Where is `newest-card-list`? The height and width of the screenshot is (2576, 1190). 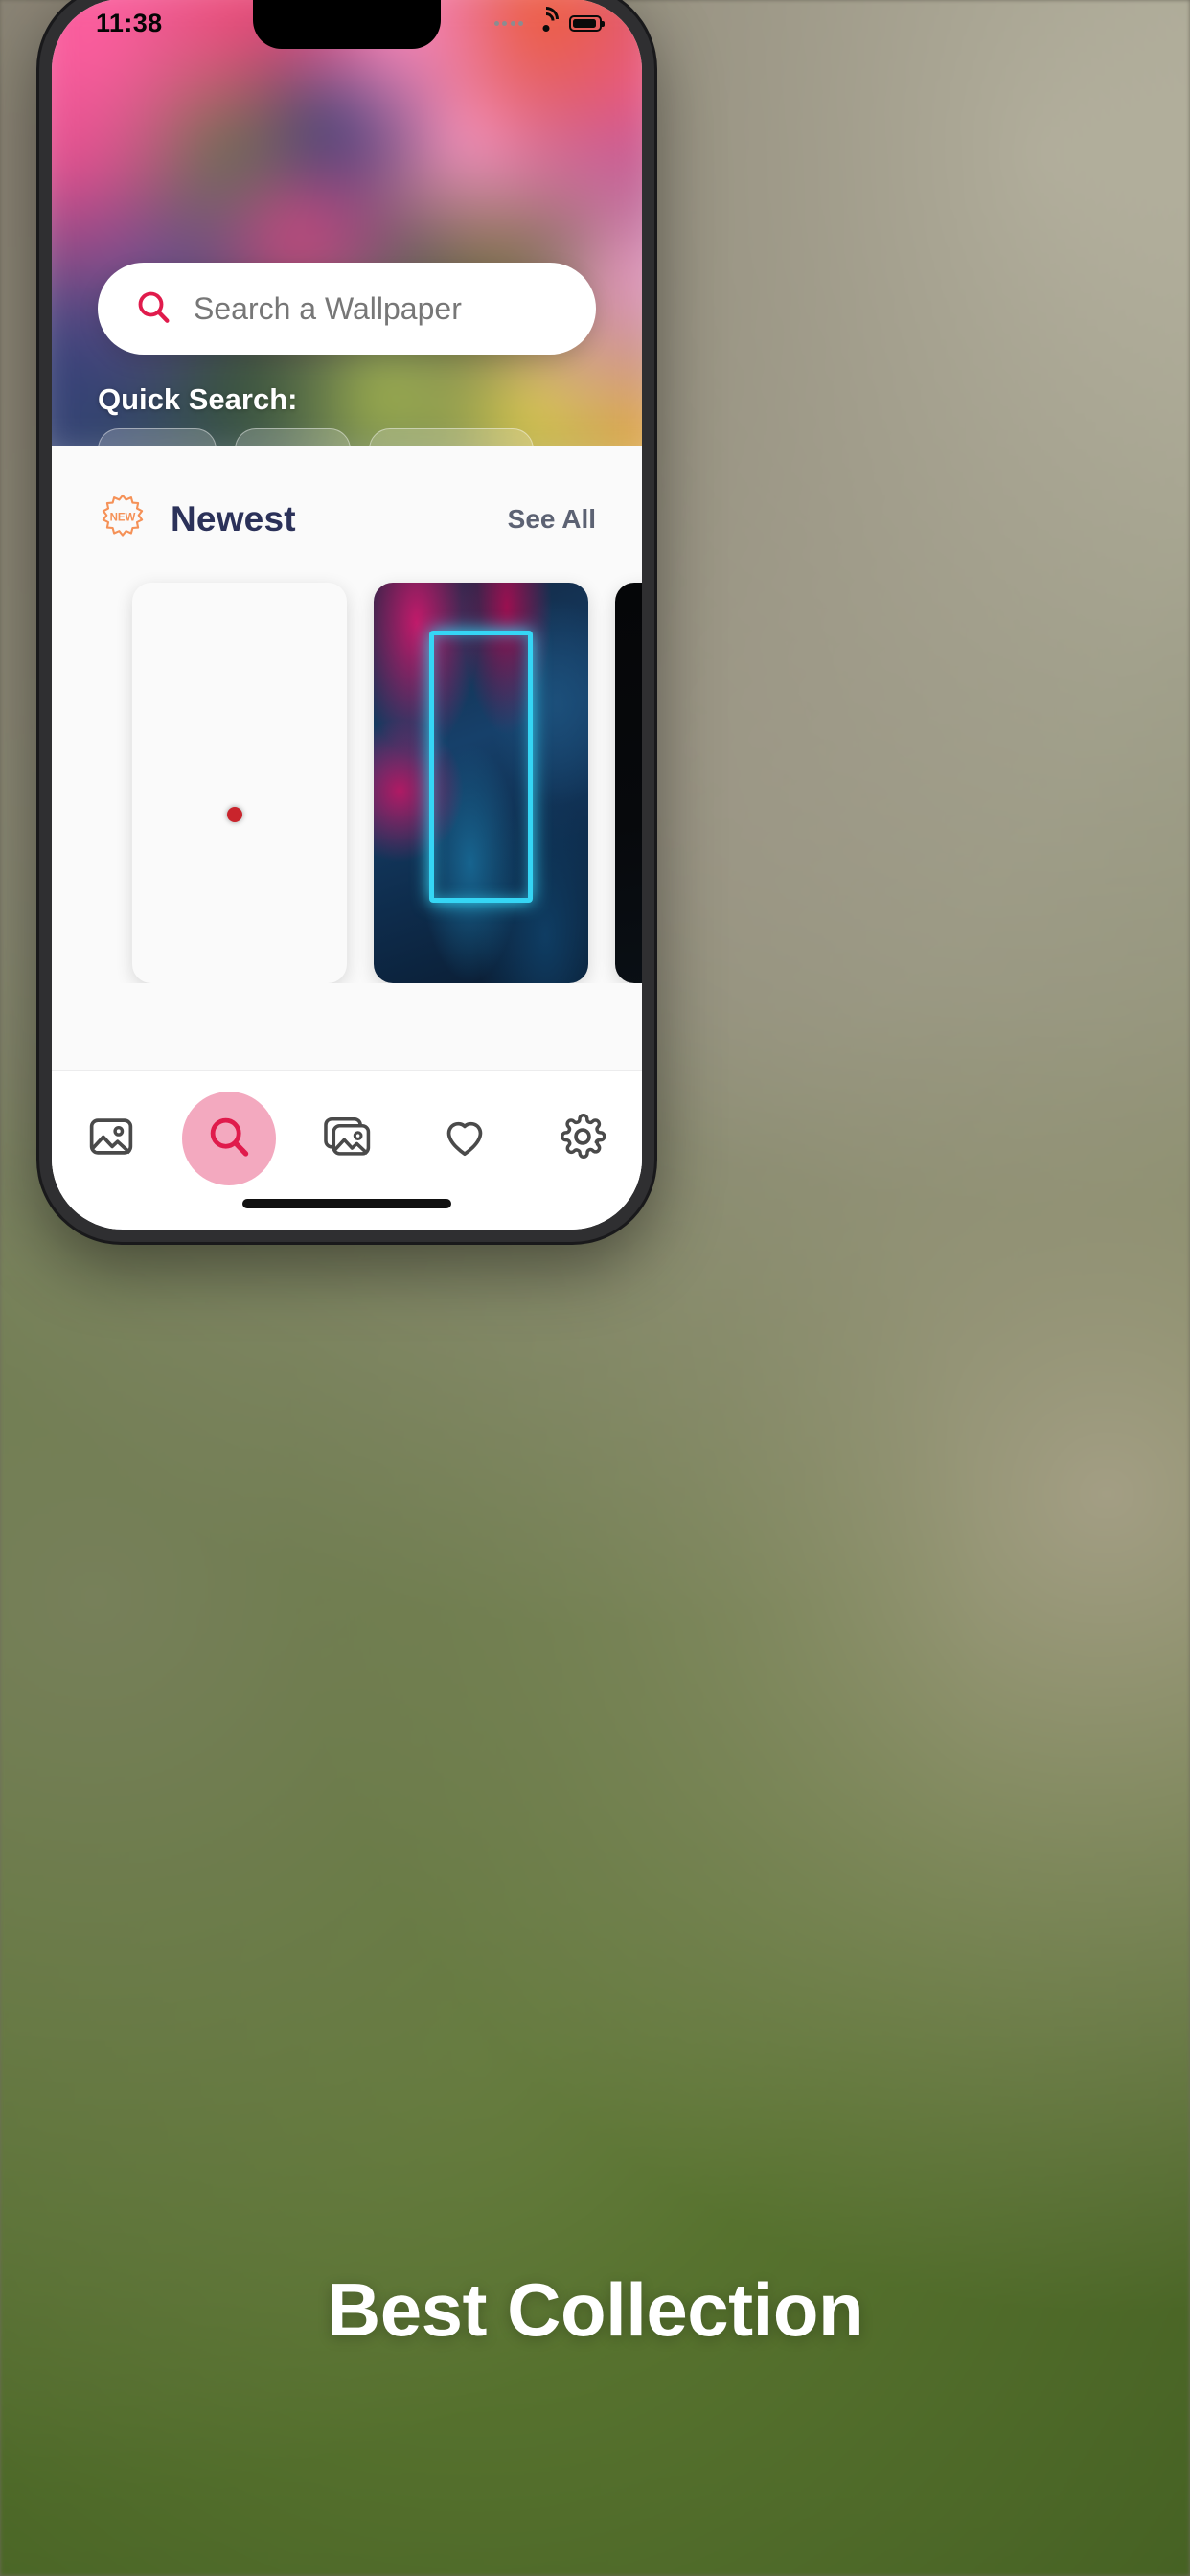
newest-card-list is located at coordinates (347, 764).